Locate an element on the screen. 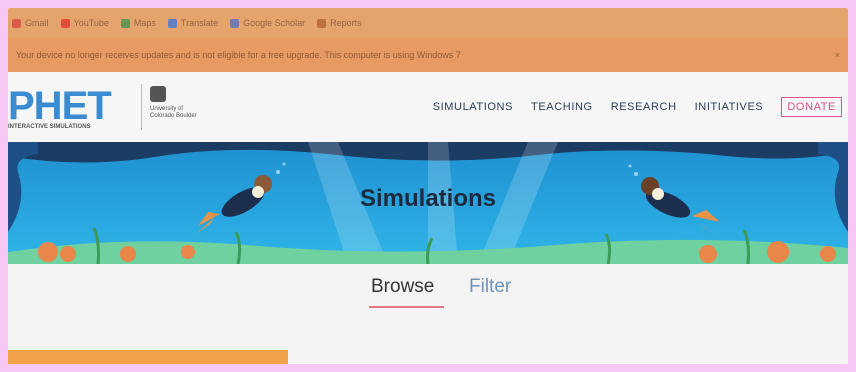  bottom-strip is located at coordinates (148, 357).